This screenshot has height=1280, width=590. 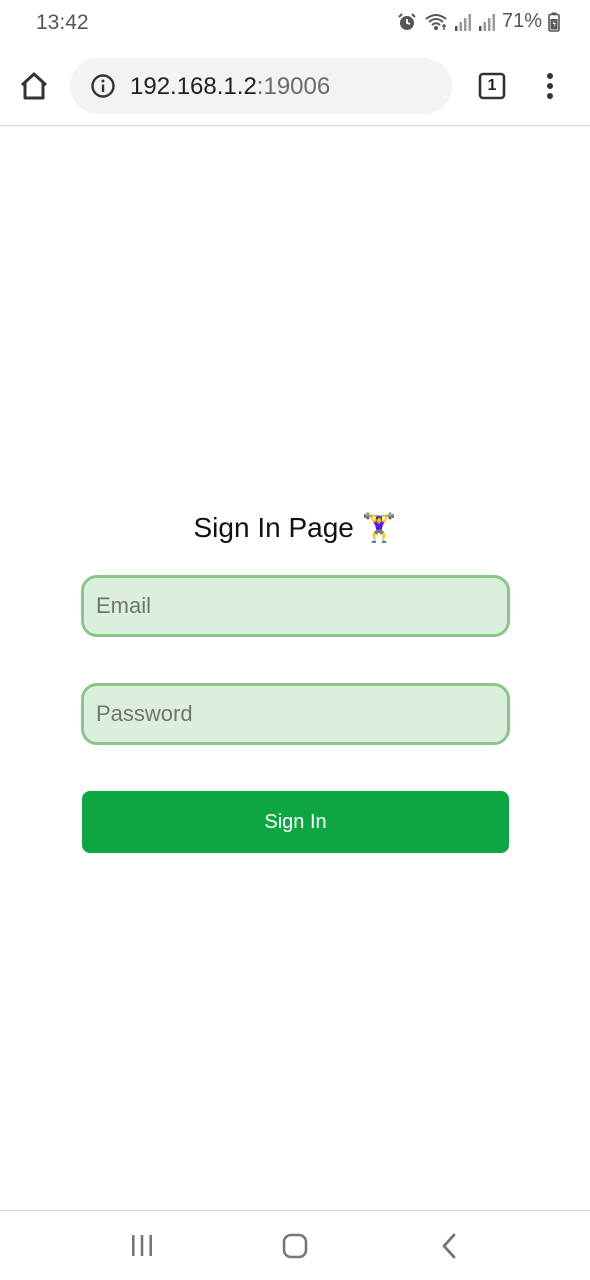 I want to click on email-field, so click(x=295, y=606).